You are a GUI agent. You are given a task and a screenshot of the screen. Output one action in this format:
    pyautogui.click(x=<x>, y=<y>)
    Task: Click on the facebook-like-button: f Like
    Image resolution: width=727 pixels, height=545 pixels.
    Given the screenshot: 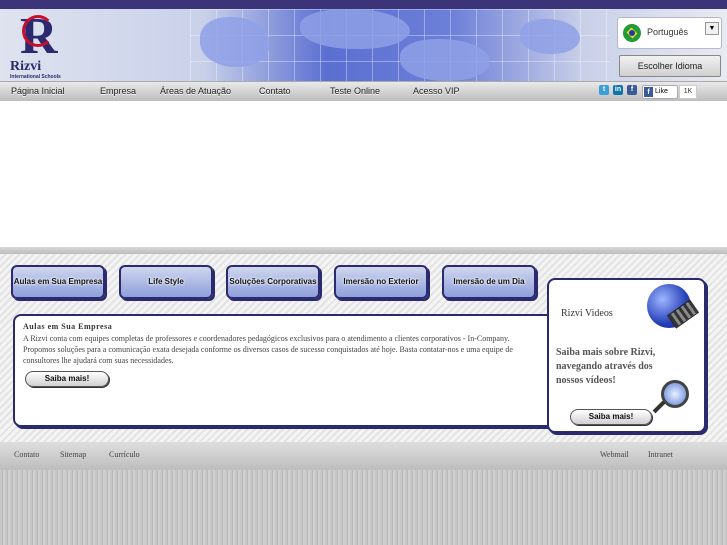 What is the action you would take?
    pyautogui.click(x=660, y=92)
    